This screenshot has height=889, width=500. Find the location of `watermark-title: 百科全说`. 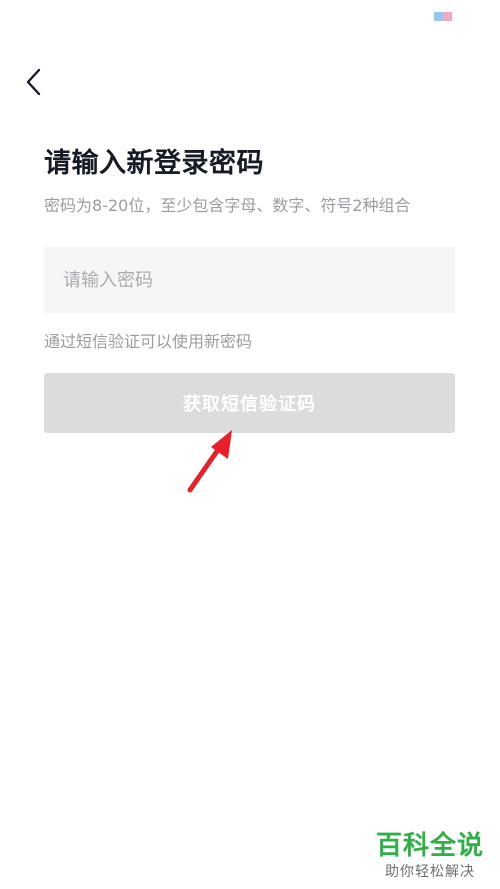

watermark-title: 百科全说 is located at coordinates (429, 846).